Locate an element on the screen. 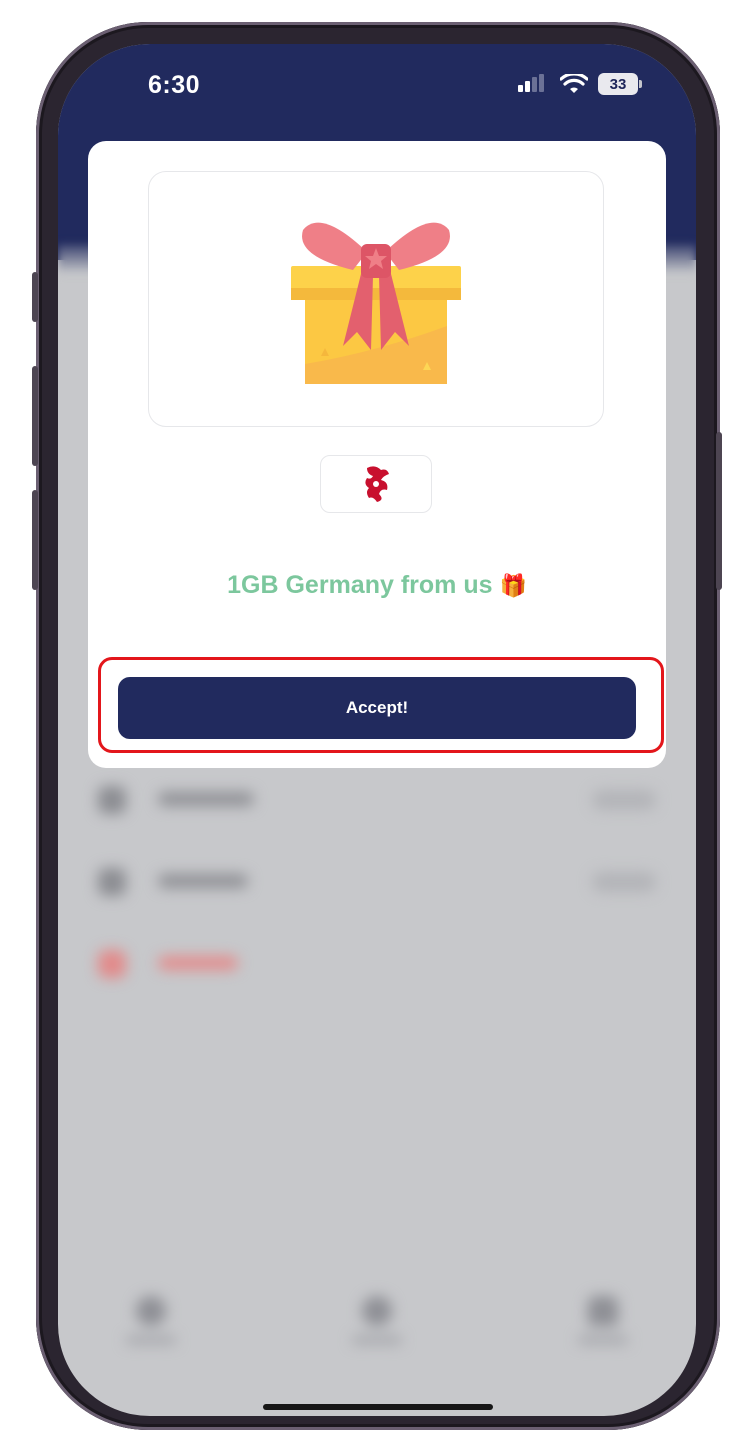 This screenshot has width=753, height=1448. wifi-icon is located at coordinates (574, 83).